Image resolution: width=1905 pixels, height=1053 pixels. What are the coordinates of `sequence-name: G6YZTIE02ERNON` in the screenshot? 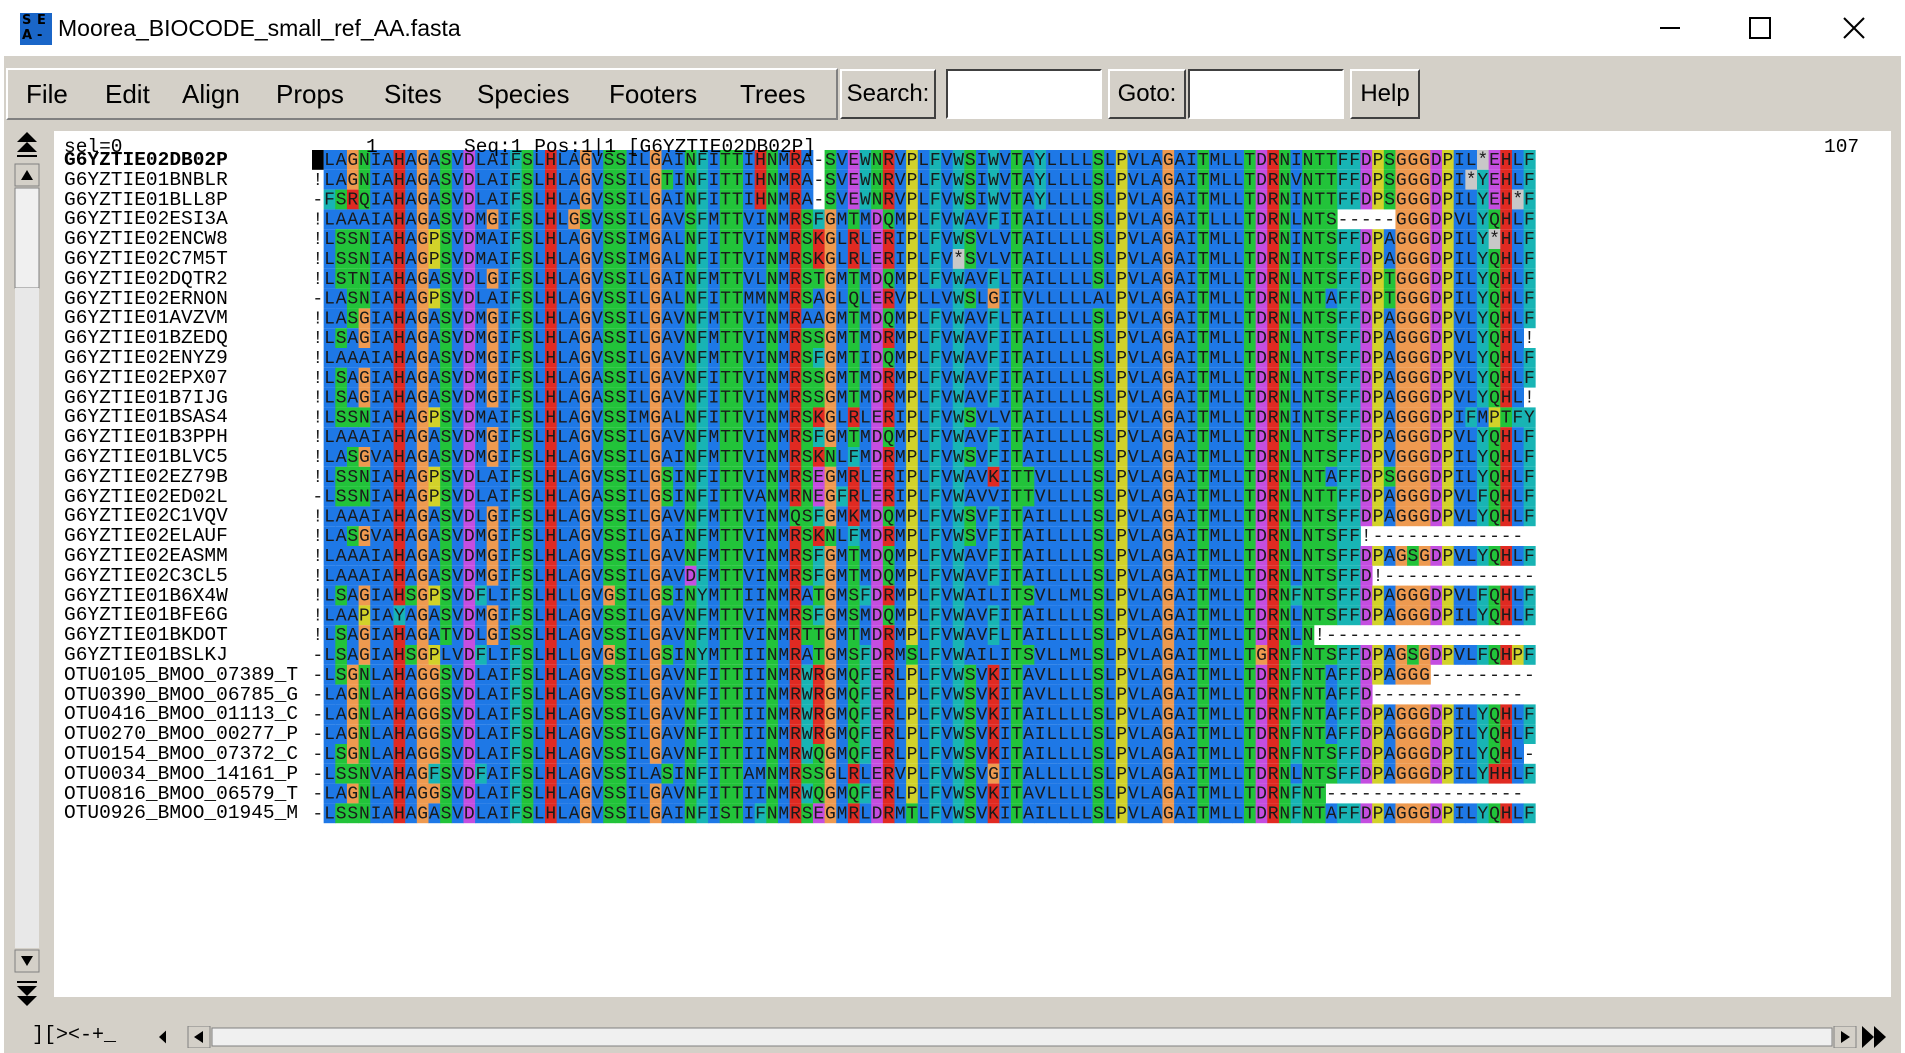 It's located at (146, 299).